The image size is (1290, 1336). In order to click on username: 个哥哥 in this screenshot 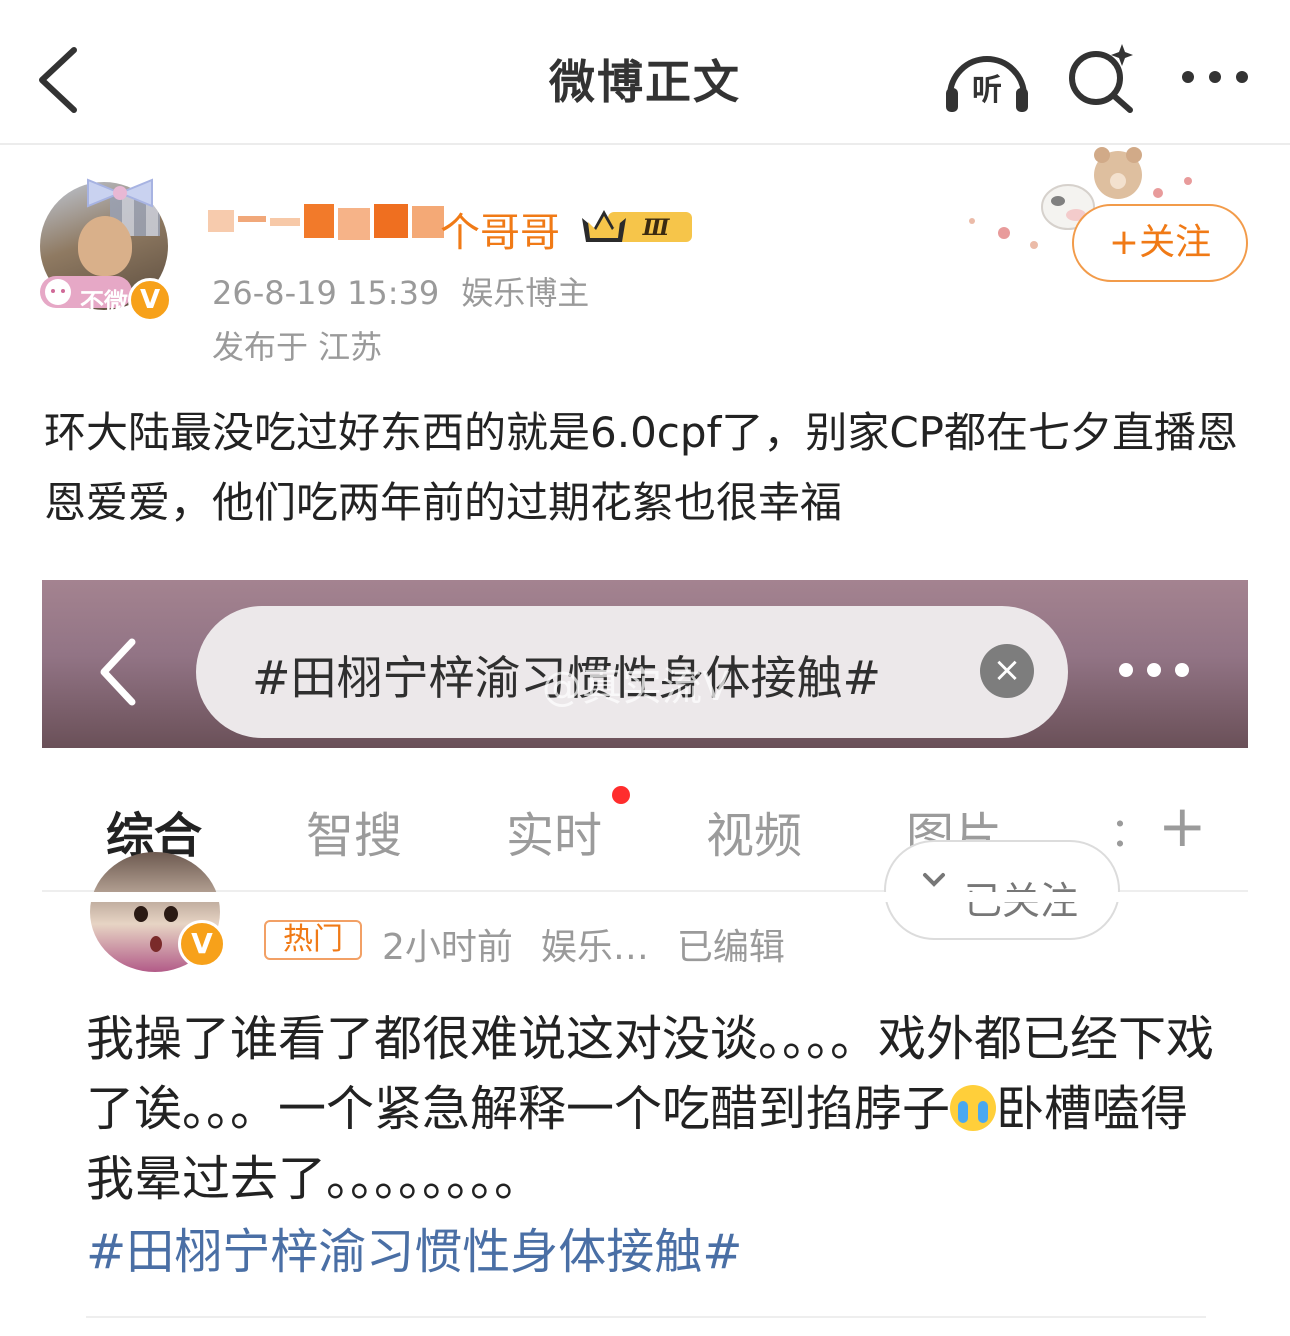, I will do `click(500, 229)`.